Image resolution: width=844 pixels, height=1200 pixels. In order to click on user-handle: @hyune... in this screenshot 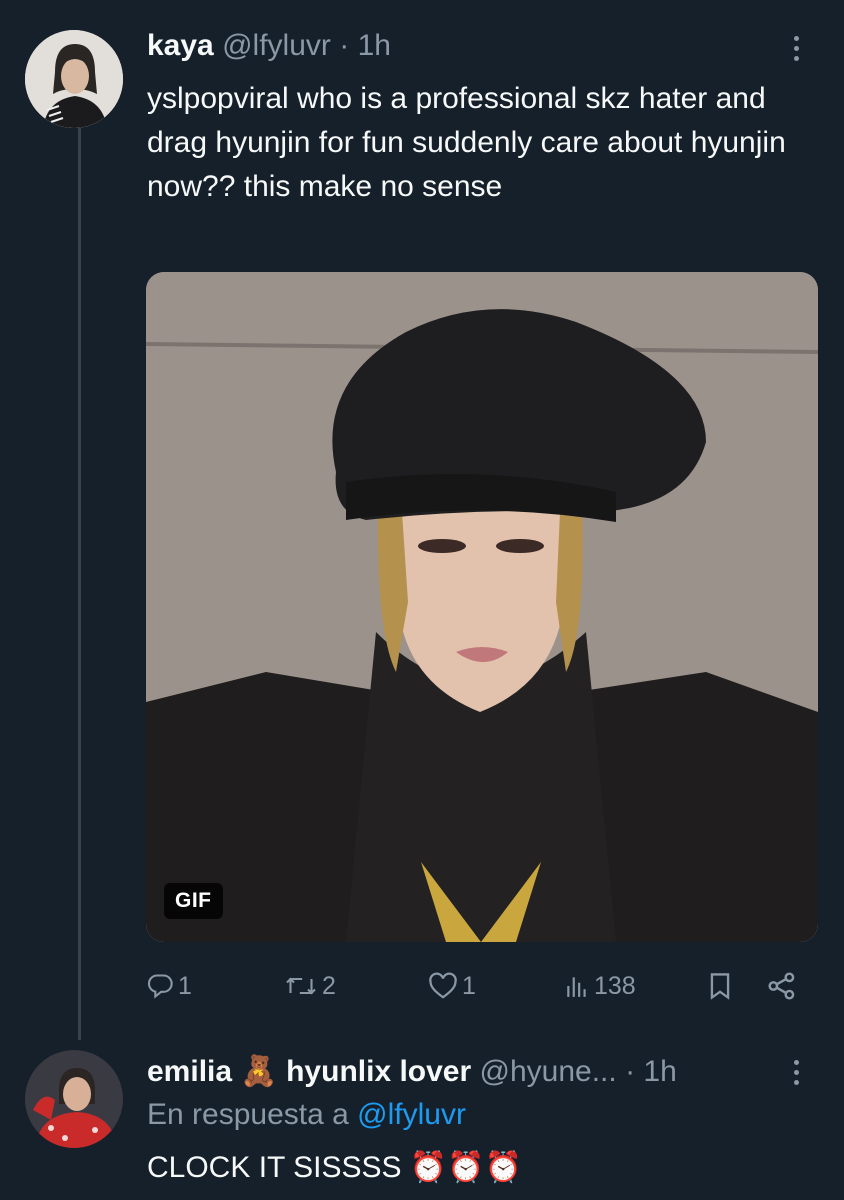, I will do `click(548, 1071)`.